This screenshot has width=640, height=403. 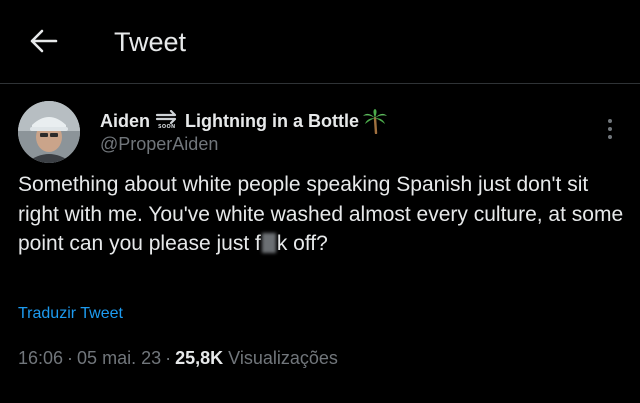 I want to click on palm-tree-icon, so click(x=375, y=121).